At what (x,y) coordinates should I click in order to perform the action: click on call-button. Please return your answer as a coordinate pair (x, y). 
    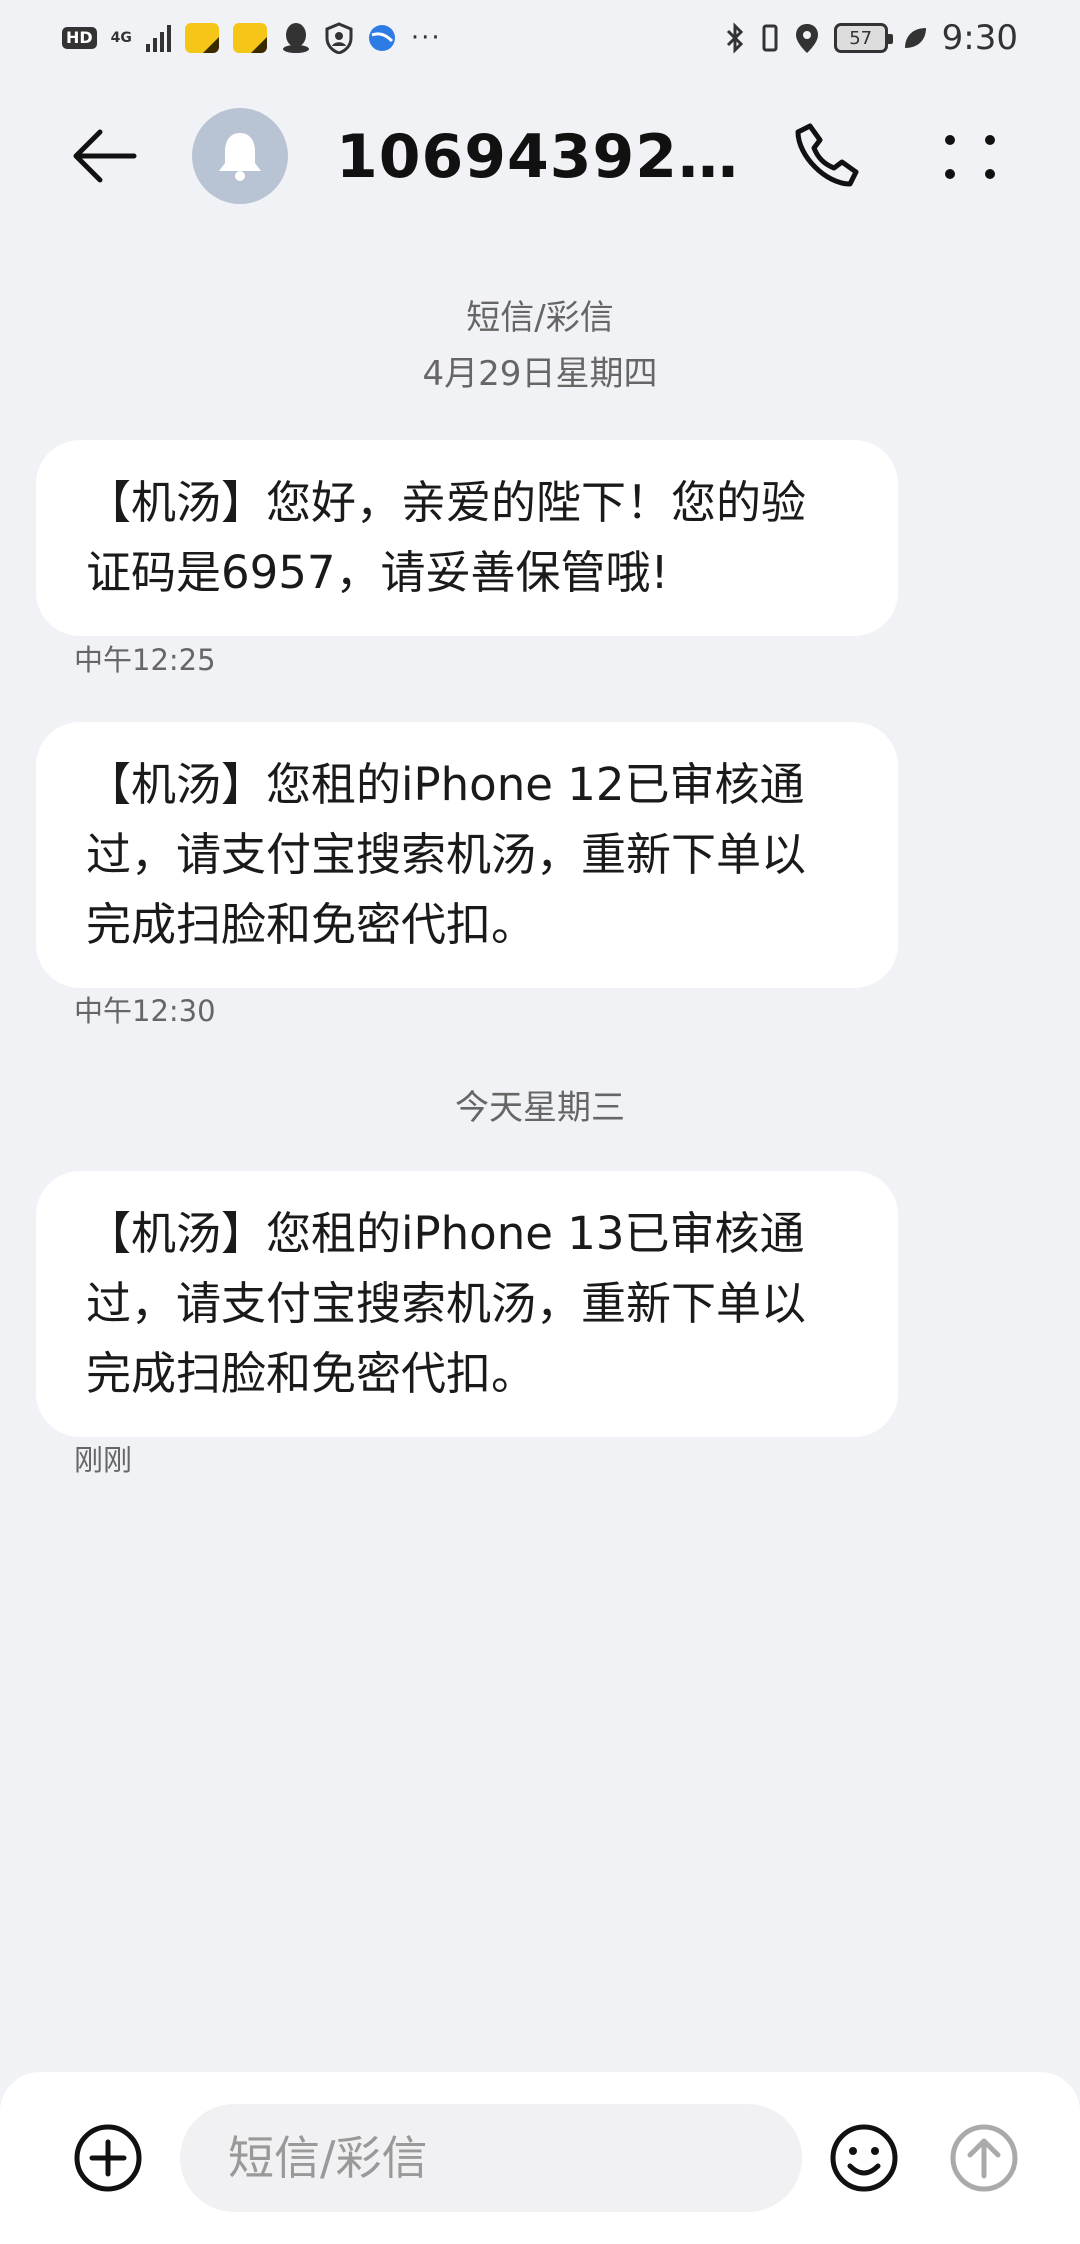
    Looking at the image, I should click on (826, 156).